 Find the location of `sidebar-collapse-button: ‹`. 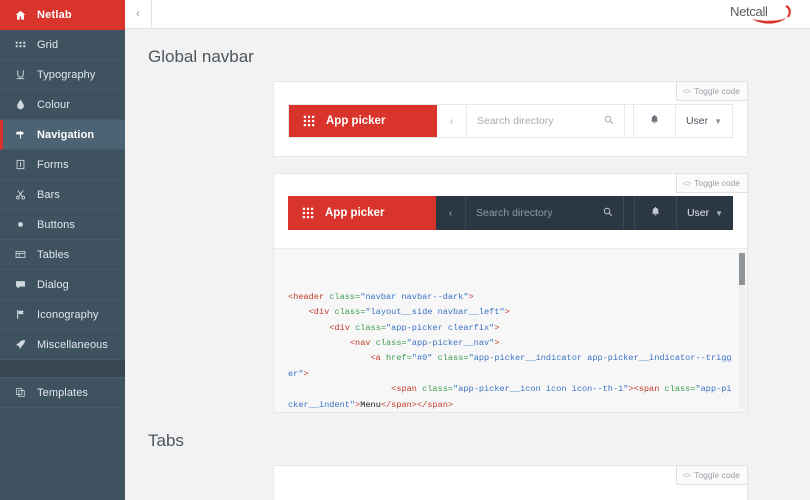

sidebar-collapse-button: ‹ is located at coordinates (138, 14).